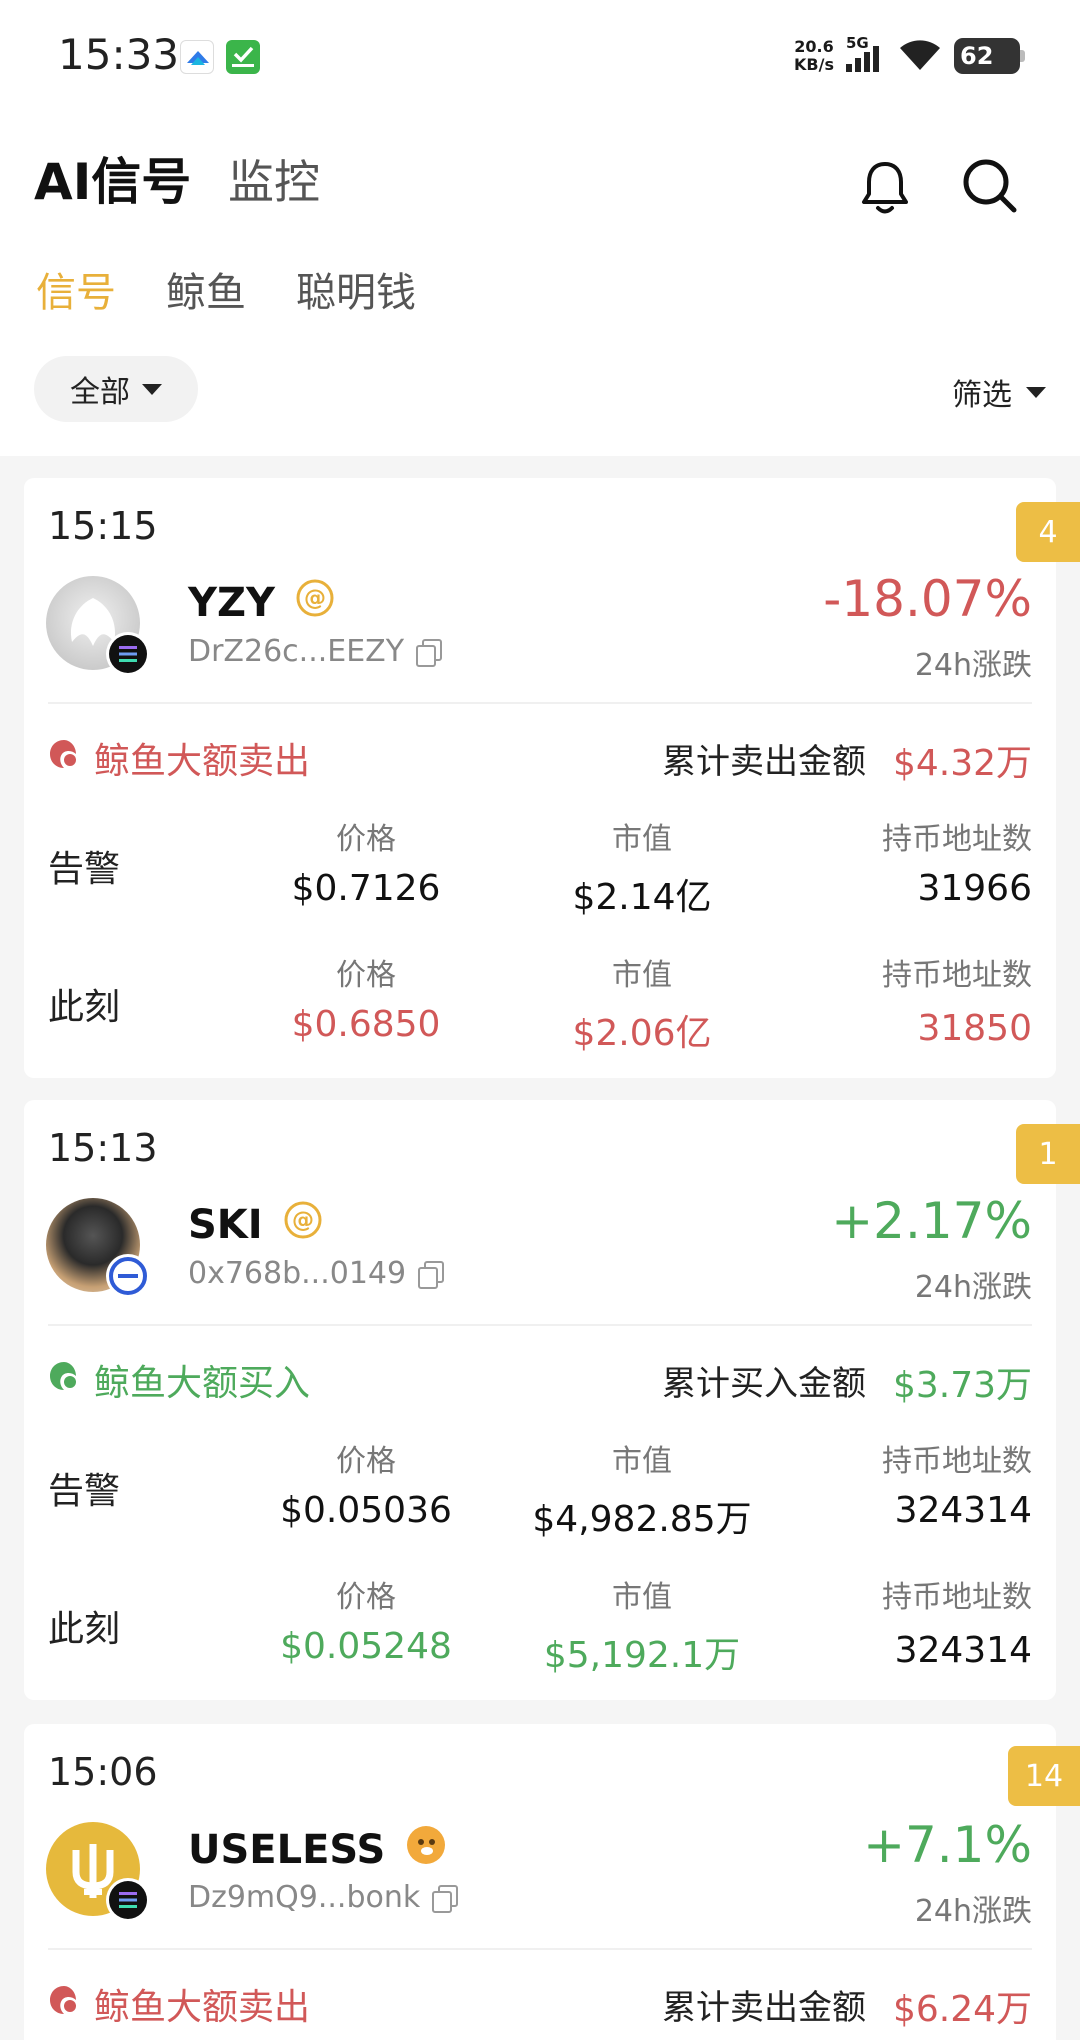 This screenshot has height=2040, width=1080. Describe the element at coordinates (304, 1897) in the screenshot. I see `token-address: Dz9mQ9...bonk` at that location.